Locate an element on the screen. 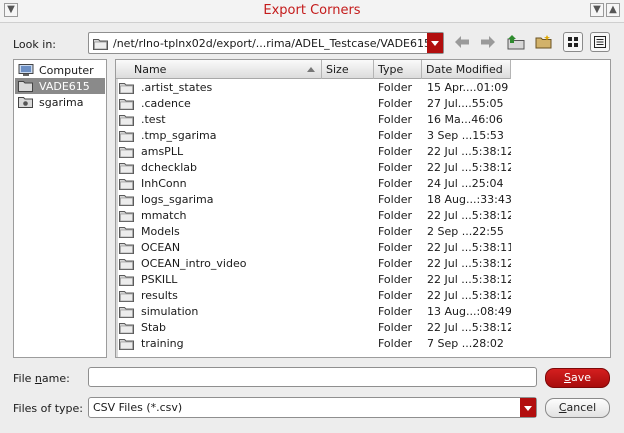 The height and width of the screenshot is (433, 624). detail-view-icon is located at coordinates (600, 42).